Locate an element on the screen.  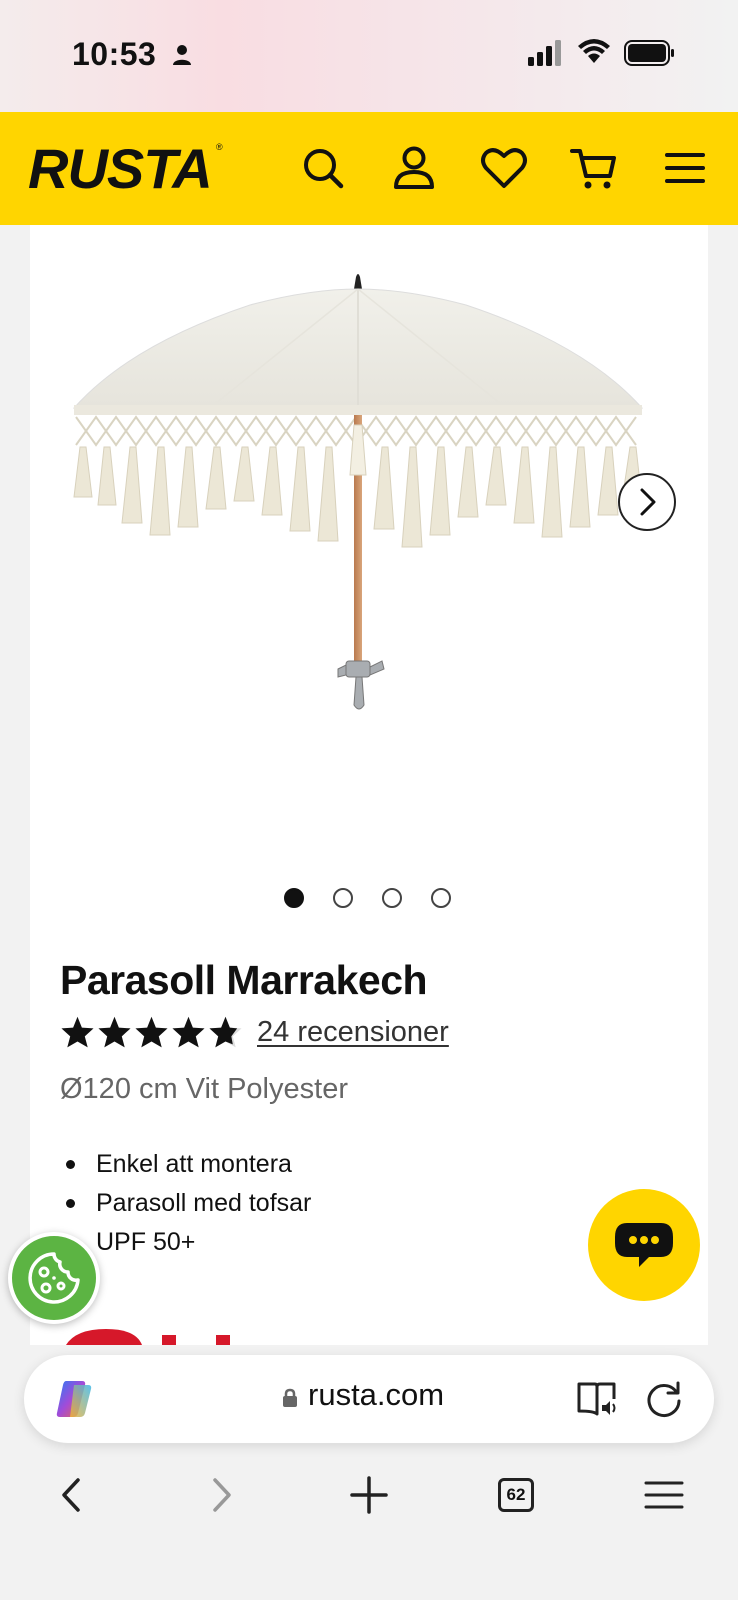
cellular-signal-icon is located at coordinates (544, 53).